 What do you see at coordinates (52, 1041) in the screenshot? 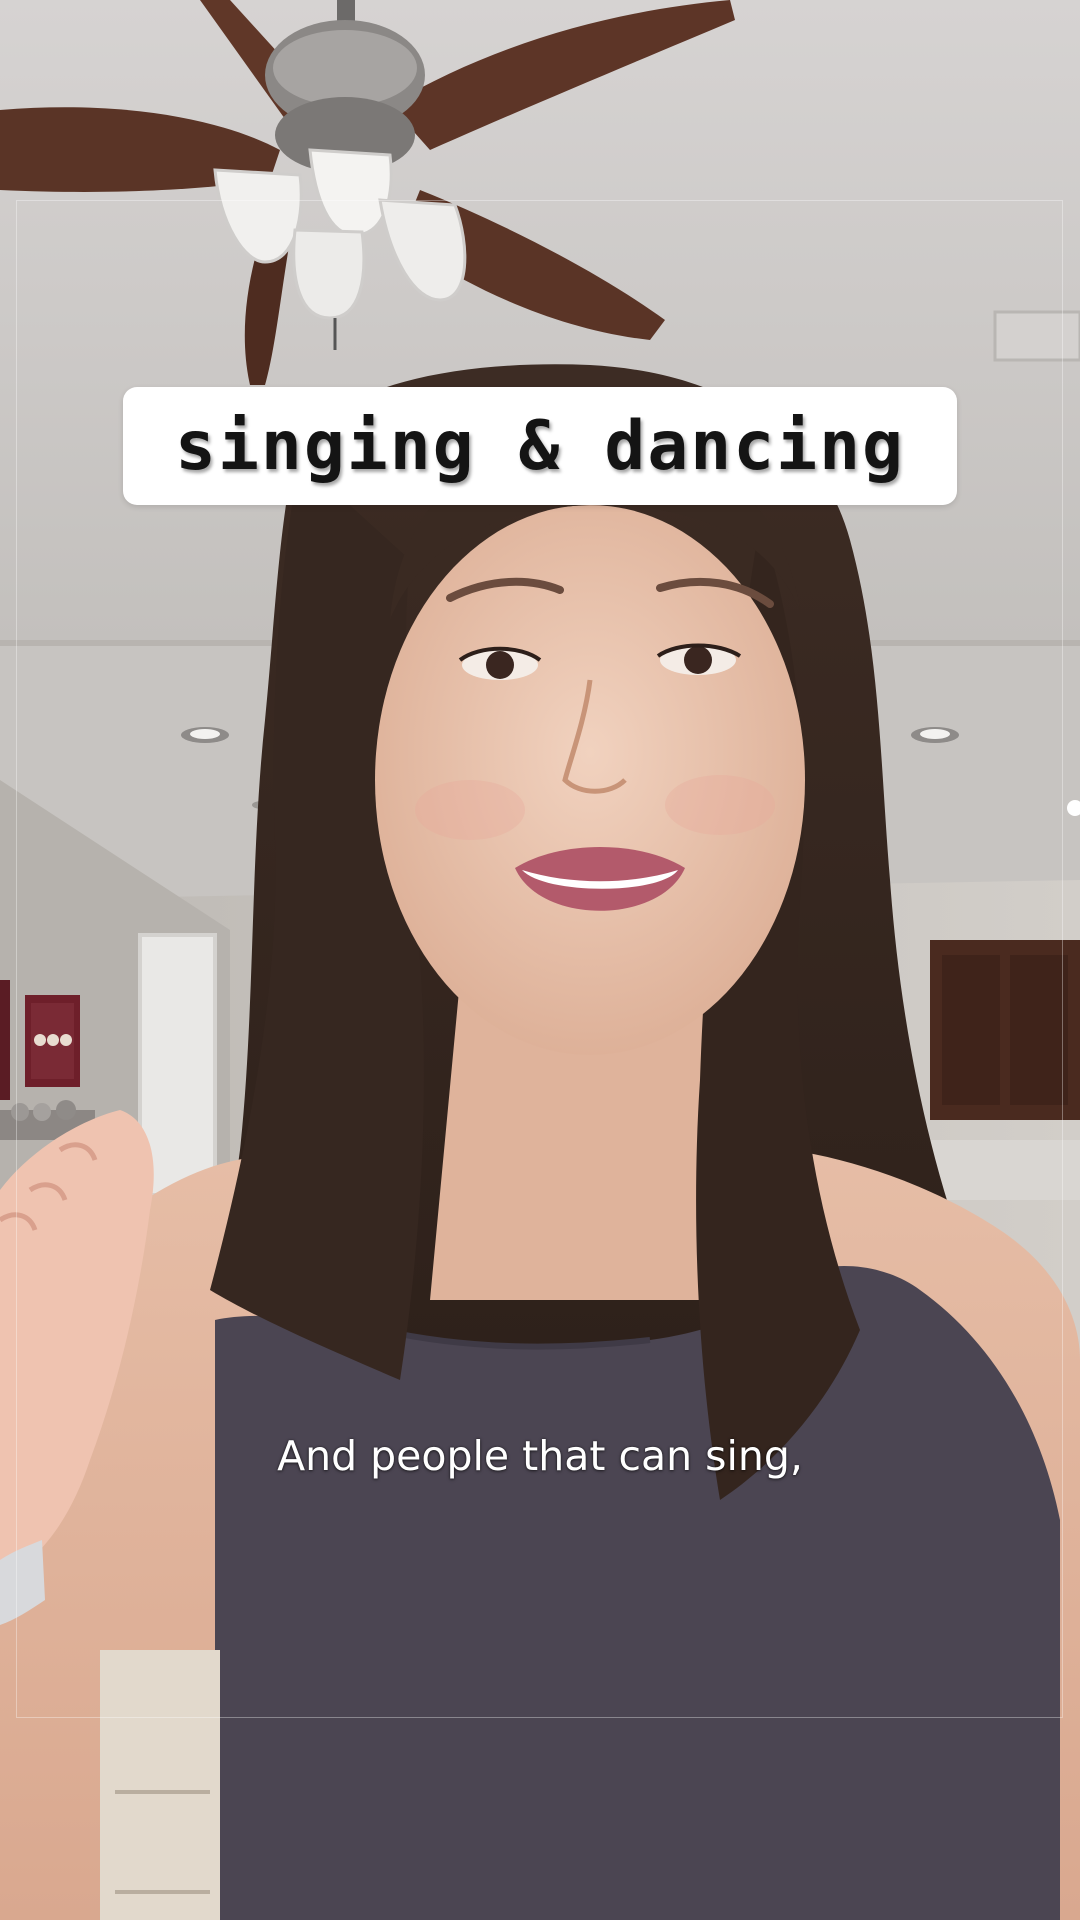
I see `framed-art-icon` at bounding box center [52, 1041].